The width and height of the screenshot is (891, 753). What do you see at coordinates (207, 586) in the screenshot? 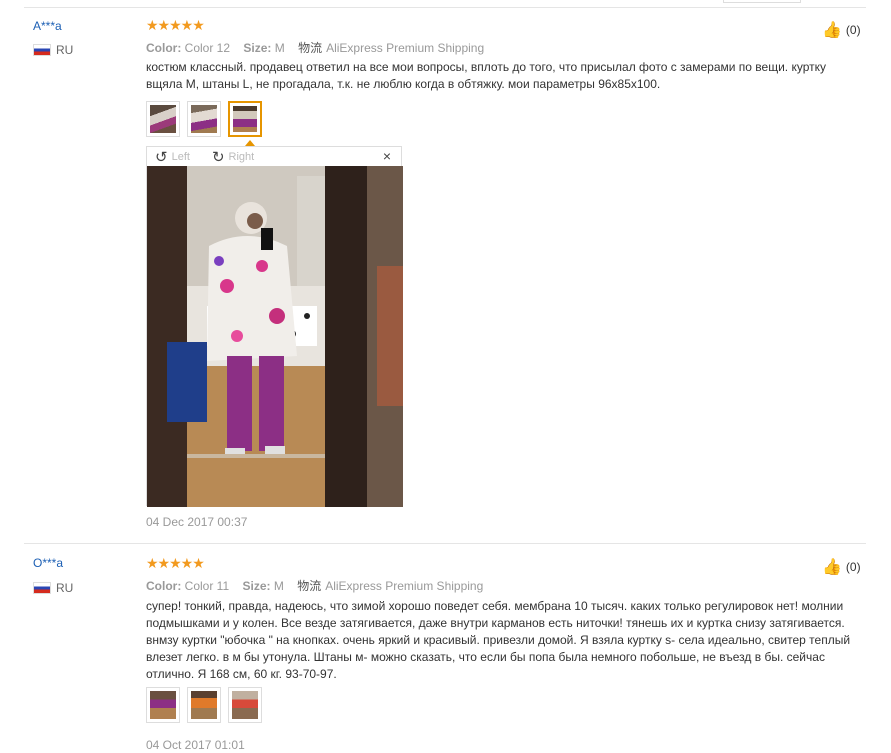
I see `color-value: Color 11` at bounding box center [207, 586].